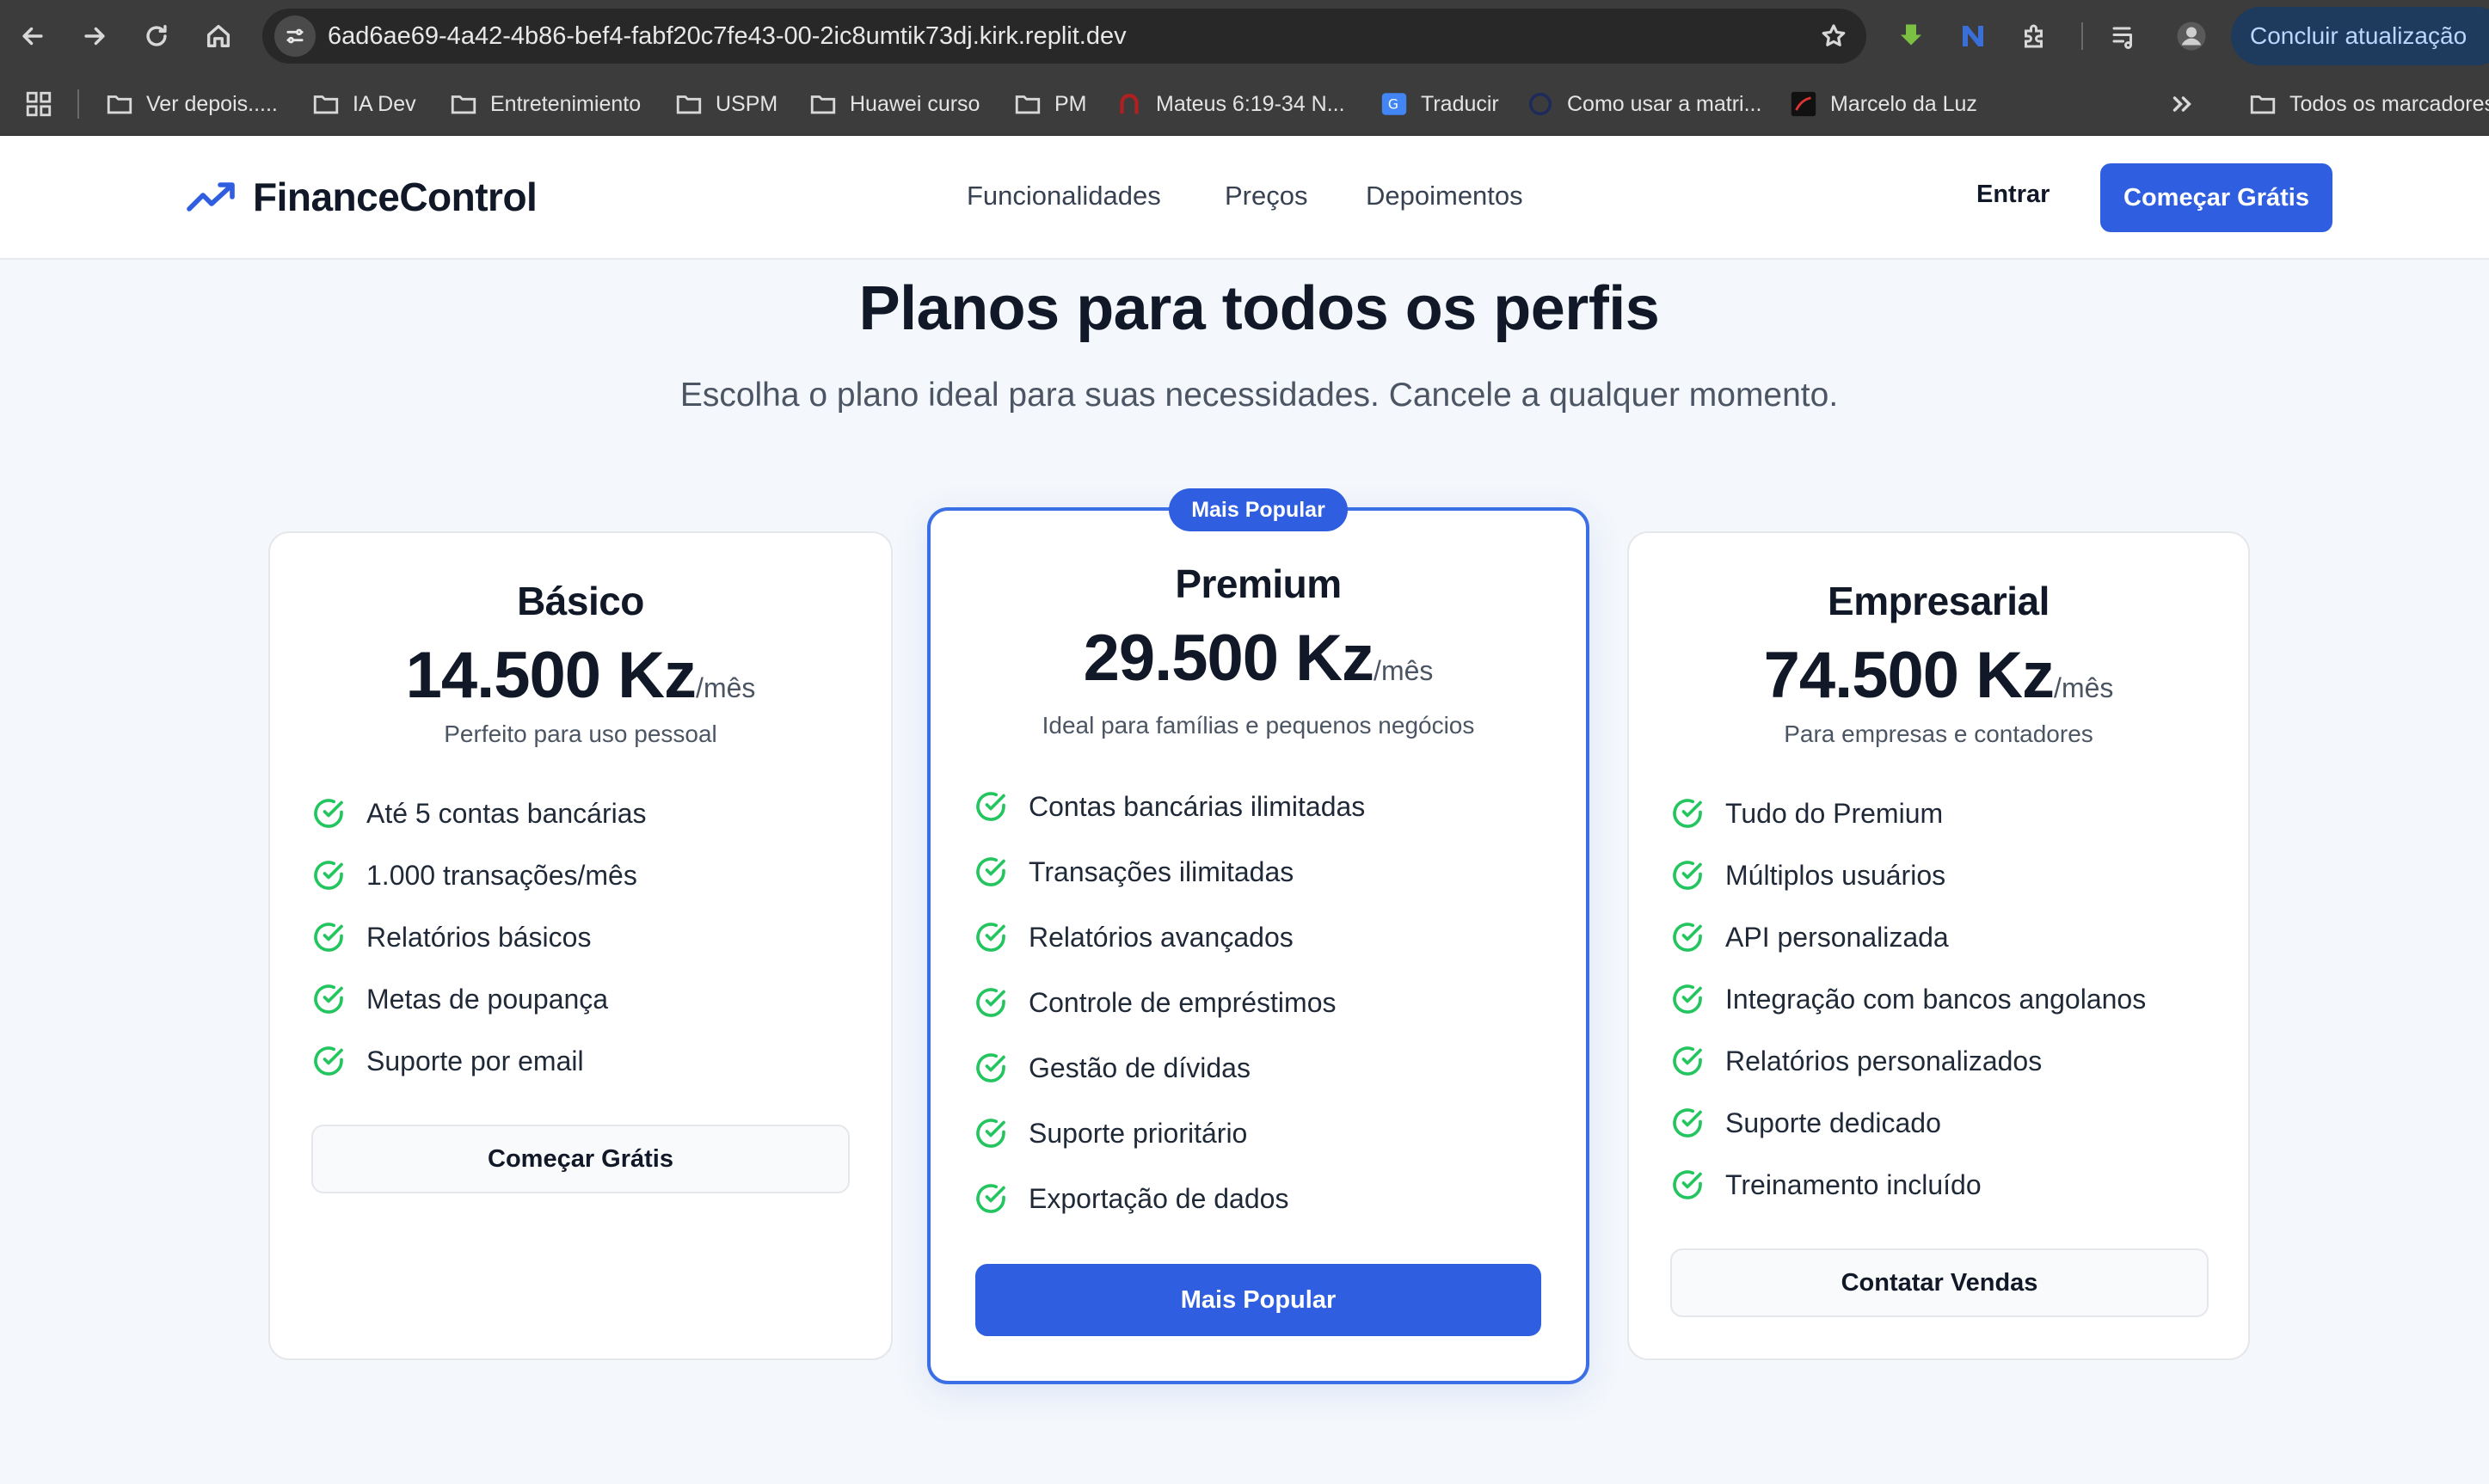  I want to click on arrow-left-icon, so click(32, 36).